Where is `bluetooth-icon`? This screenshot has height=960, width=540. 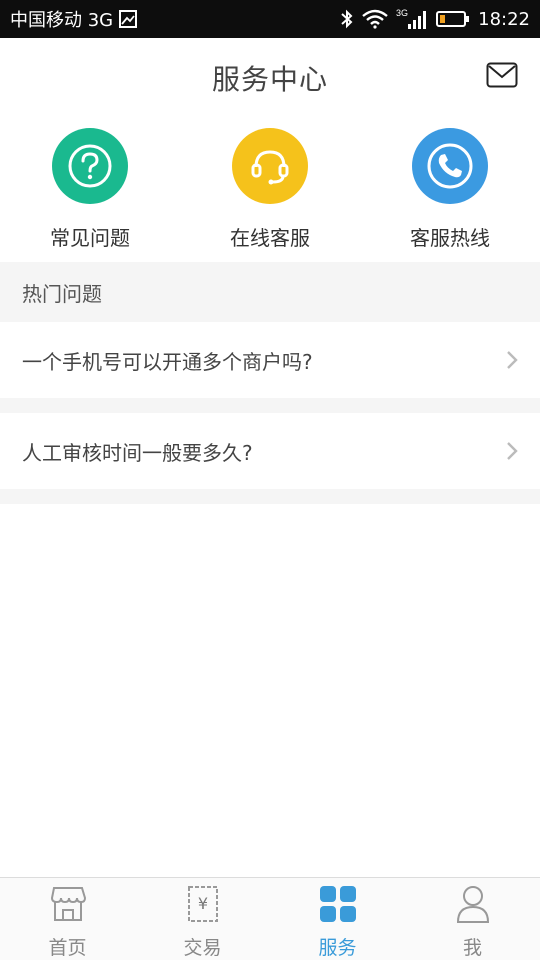 bluetooth-icon is located at coordinates (347, 19).